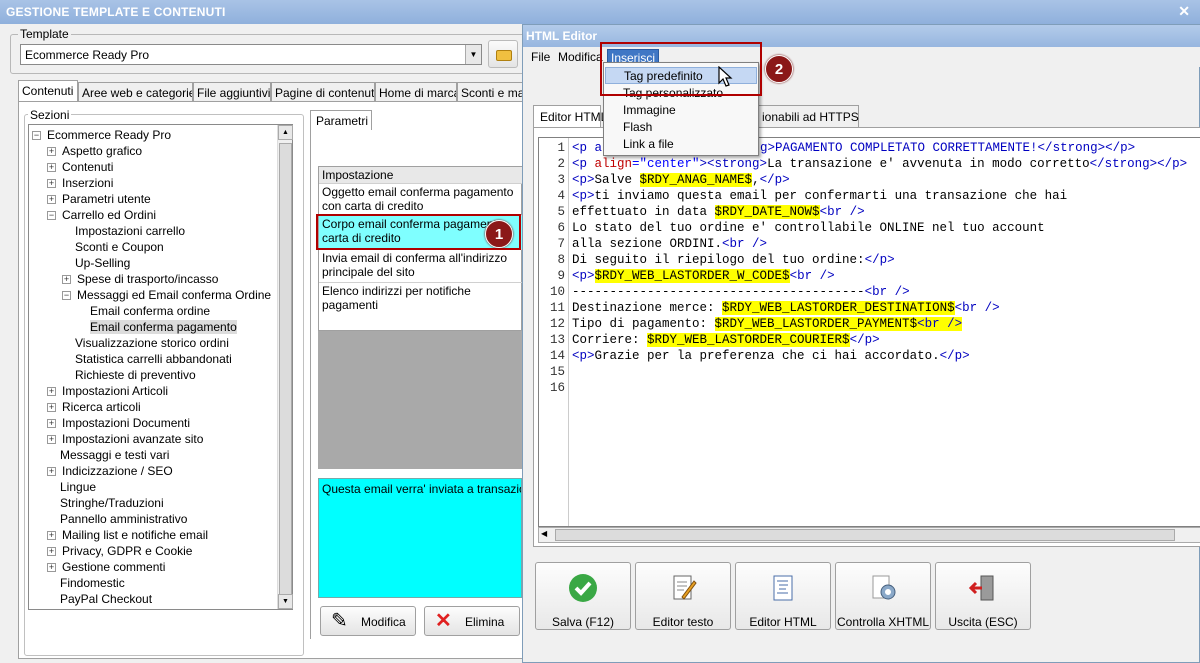 The width and height of the screenshot is (1200, 663). What do you see at coordinates (112, 503) in the screenshot?
I see `tree-item: Stringhe/Traduzioni` at bounding box center [112, 503].